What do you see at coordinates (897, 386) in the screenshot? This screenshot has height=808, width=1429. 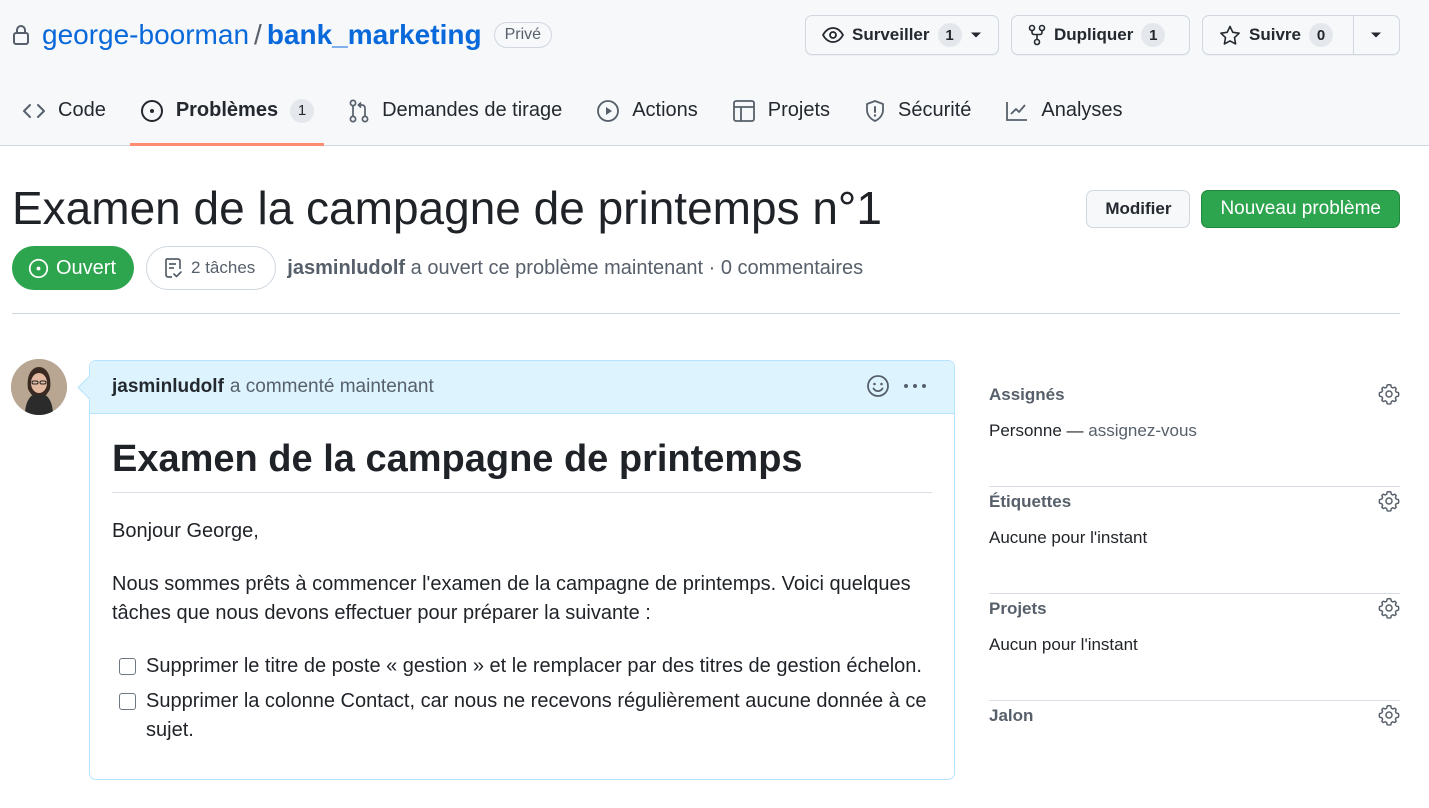 I see `comment-header-actions` at bounding box center [897, 386].